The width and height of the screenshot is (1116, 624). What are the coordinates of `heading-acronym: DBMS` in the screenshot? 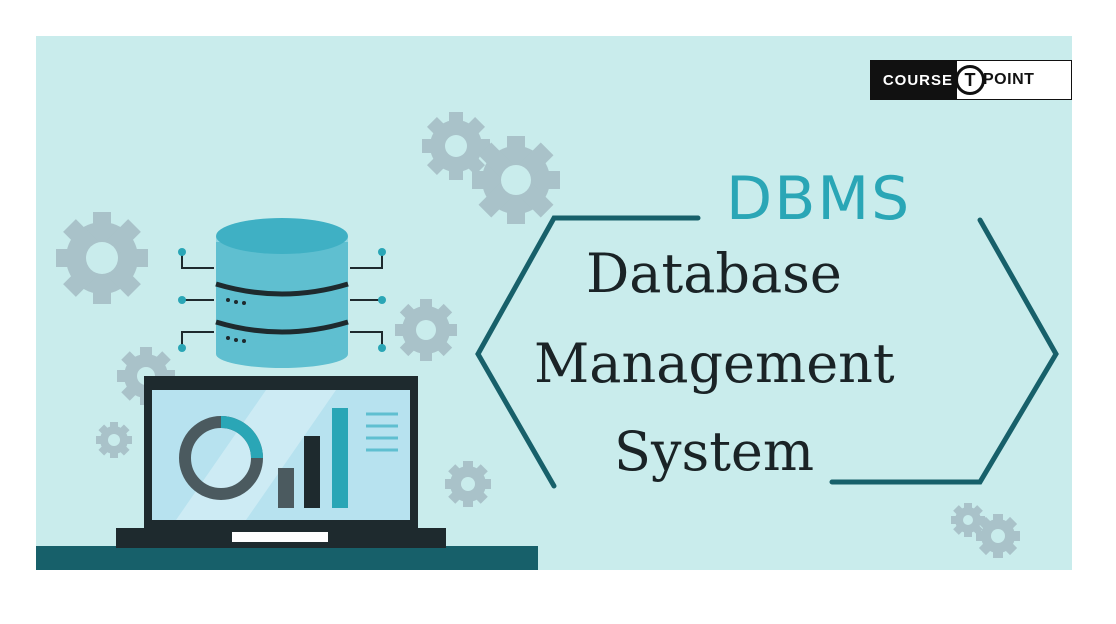 It's located at (819, 199).